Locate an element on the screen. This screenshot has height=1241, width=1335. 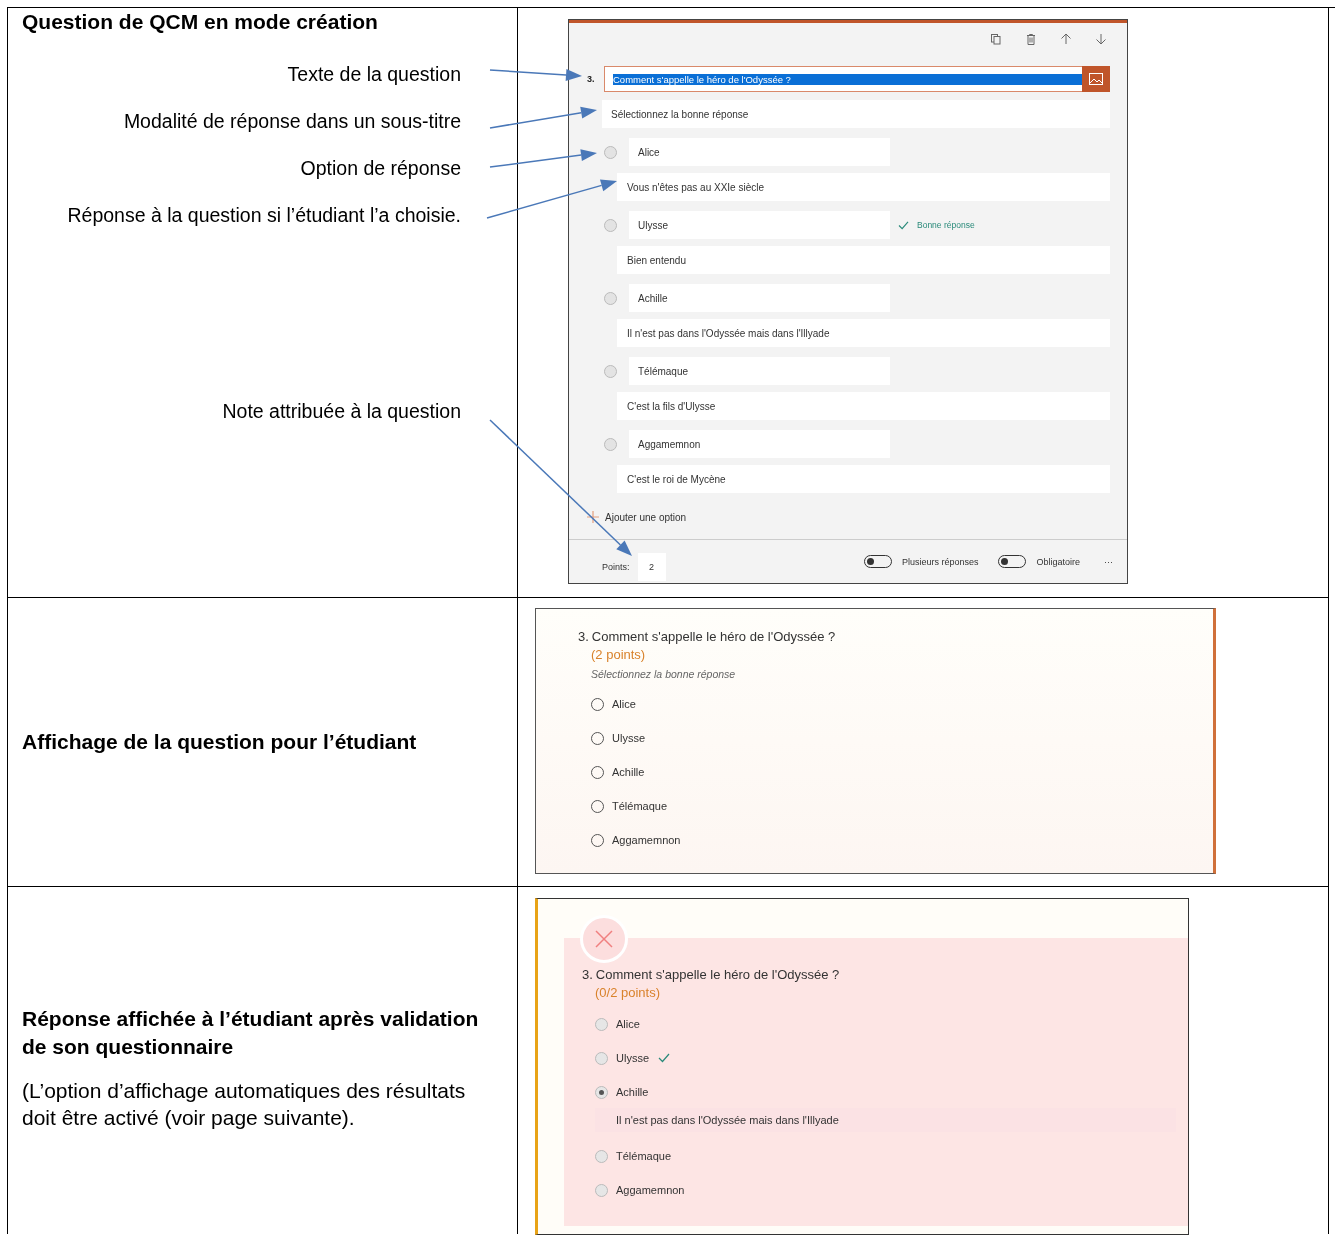
question-field: Comment s'appelle le héro de l'Odyssée ? is located at coordinates (857, 79).